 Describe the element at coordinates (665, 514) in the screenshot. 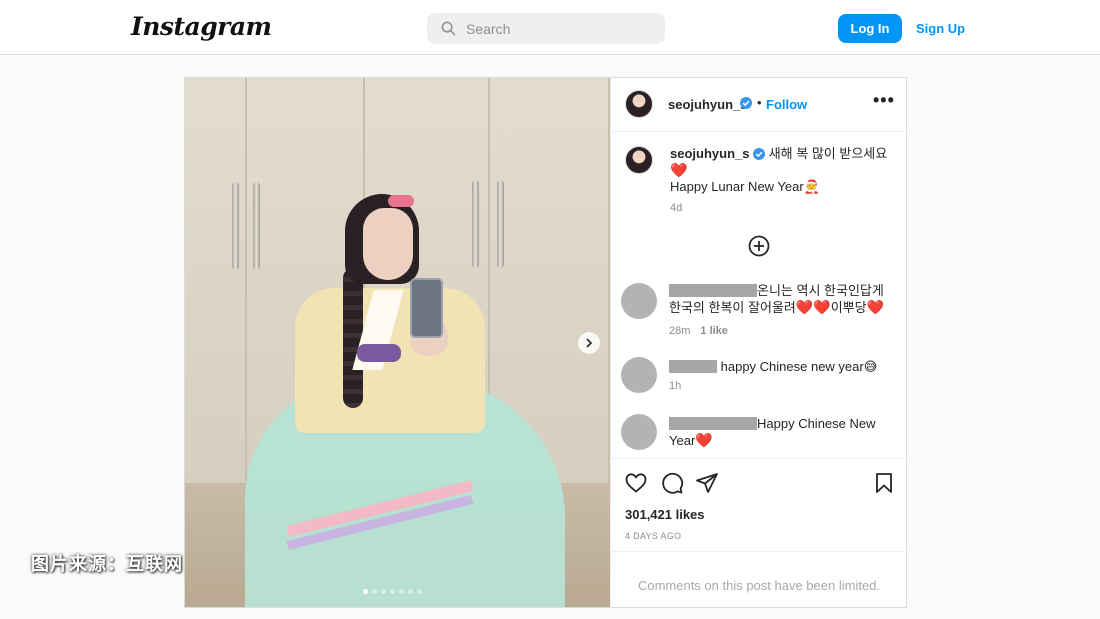

I see `likes-count: 301,421 likes` at that location.